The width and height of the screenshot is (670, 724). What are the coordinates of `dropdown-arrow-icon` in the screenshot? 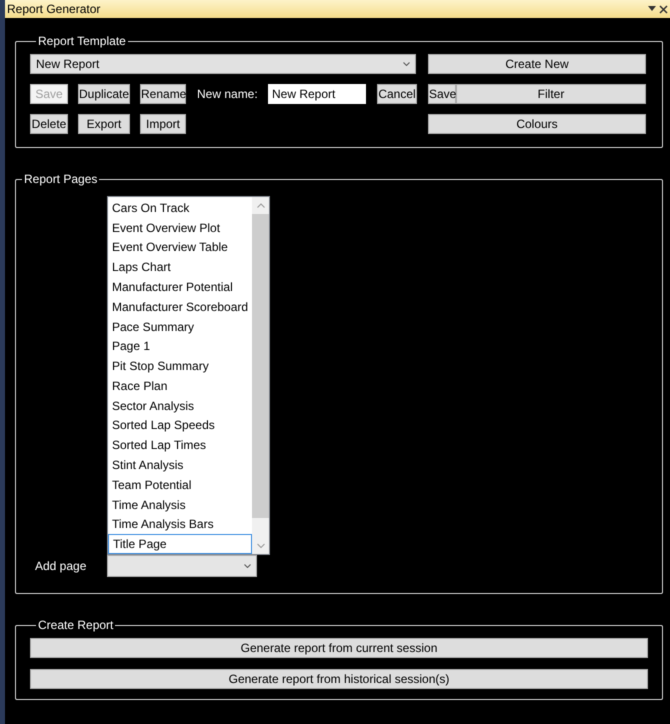 It's located at (652, 9).